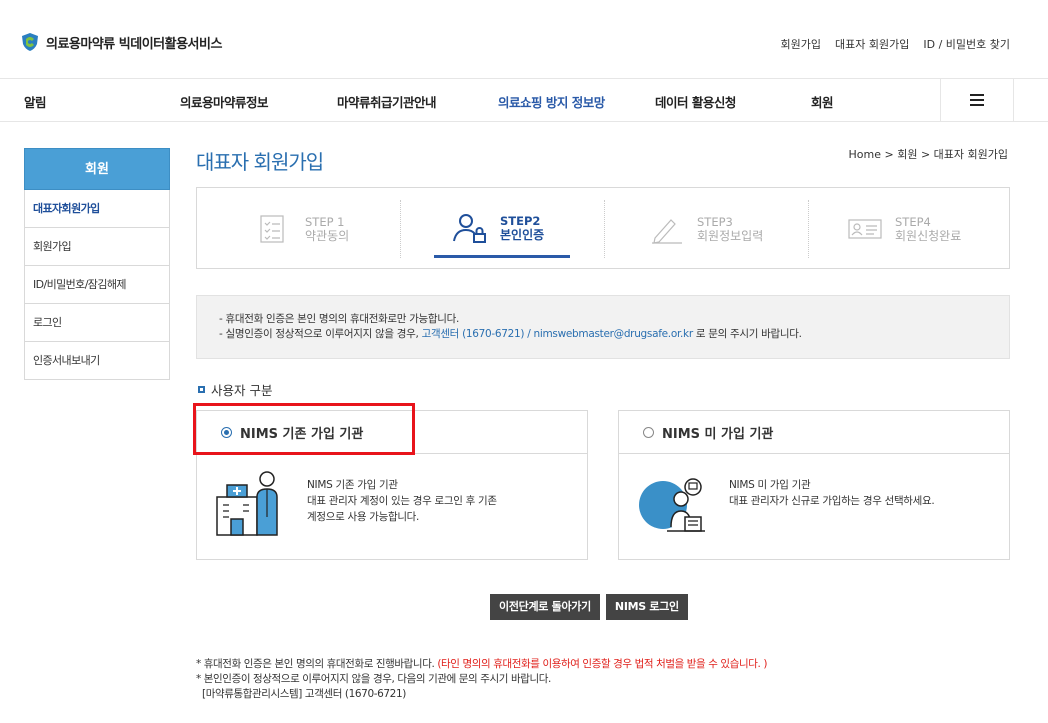 This screenshot has height=723, width=1048. I want to click on footnote-line-3: [마약류통합관리시스템] 고객센터 (1670-6721), so click(304, 694).